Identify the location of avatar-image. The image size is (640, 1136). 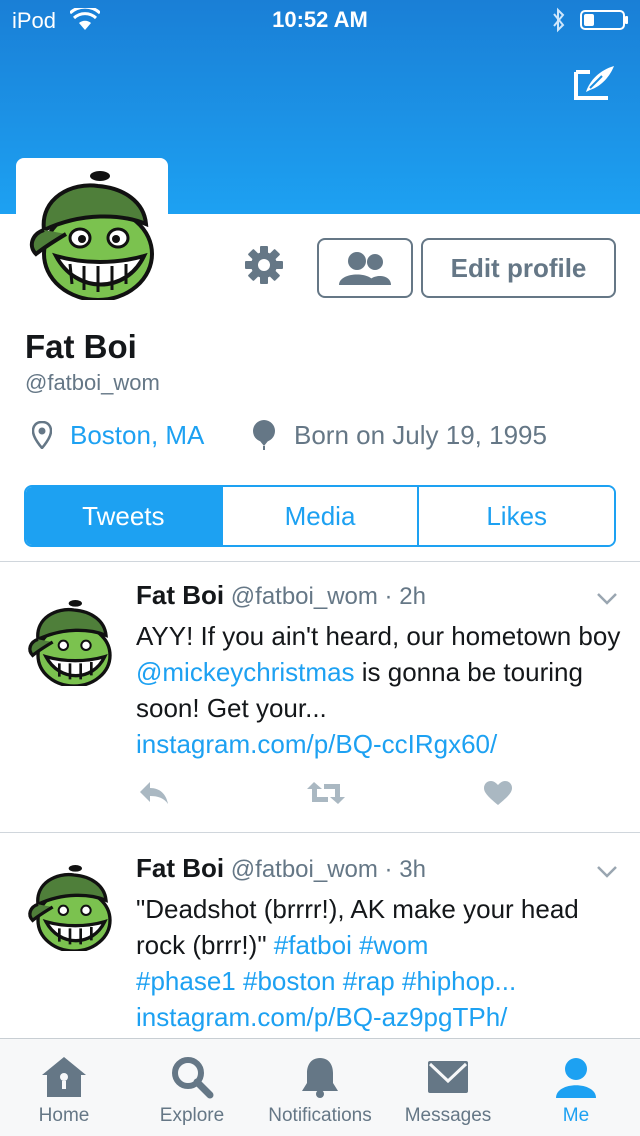
(91, 235).